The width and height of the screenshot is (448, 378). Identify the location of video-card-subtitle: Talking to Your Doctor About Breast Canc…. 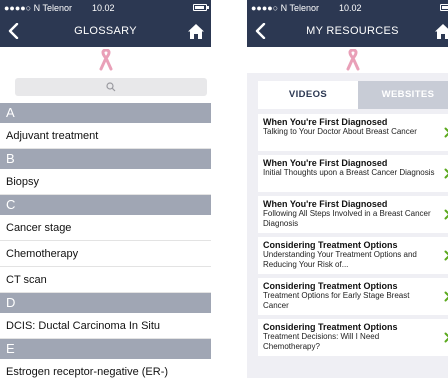
(340, 131).